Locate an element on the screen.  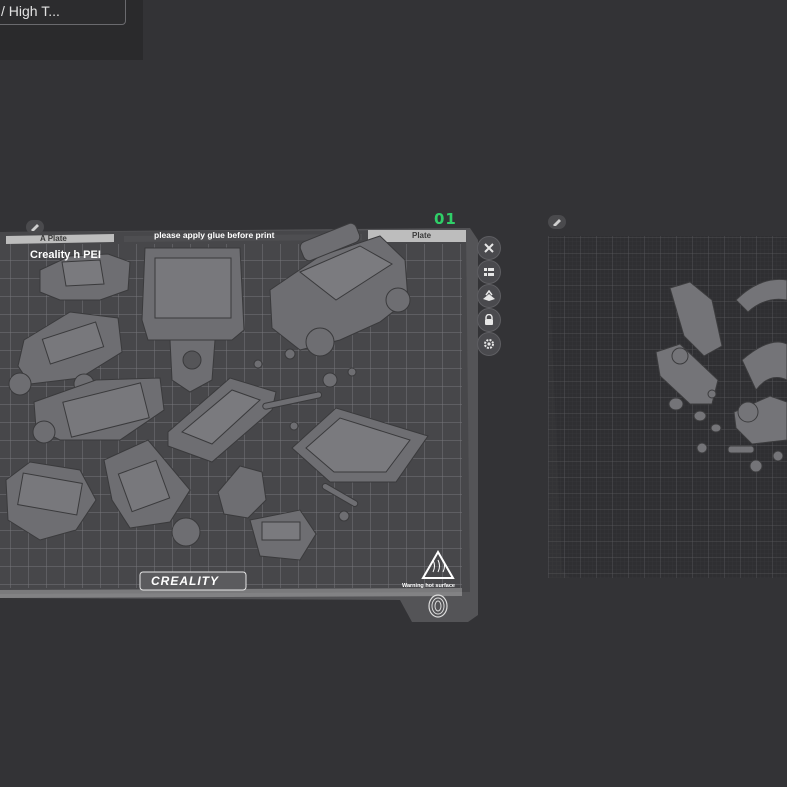
orient-plate-button is located at coordinates (489, 296).